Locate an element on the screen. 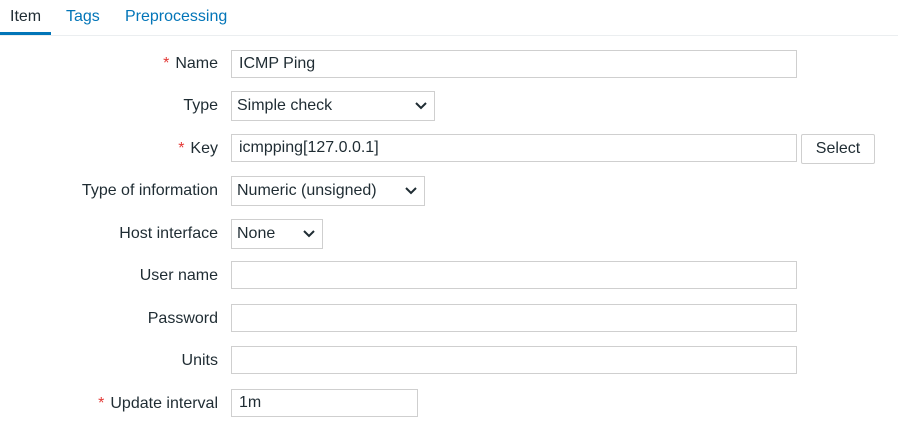  user-name-label: User name is located at coordinates (178, 275).